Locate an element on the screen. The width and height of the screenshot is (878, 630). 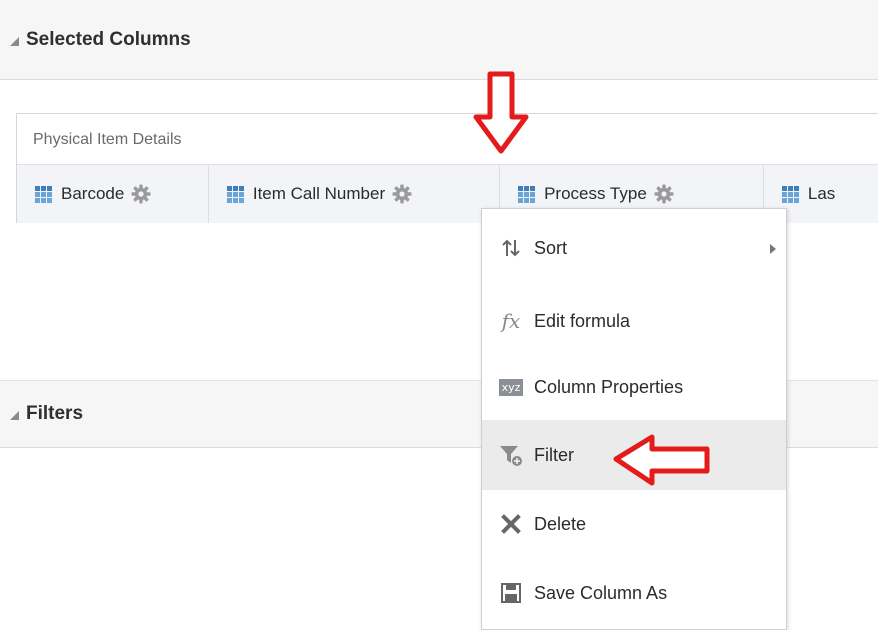
menu-item-delete: Delete is located at coordinates (634, 524).